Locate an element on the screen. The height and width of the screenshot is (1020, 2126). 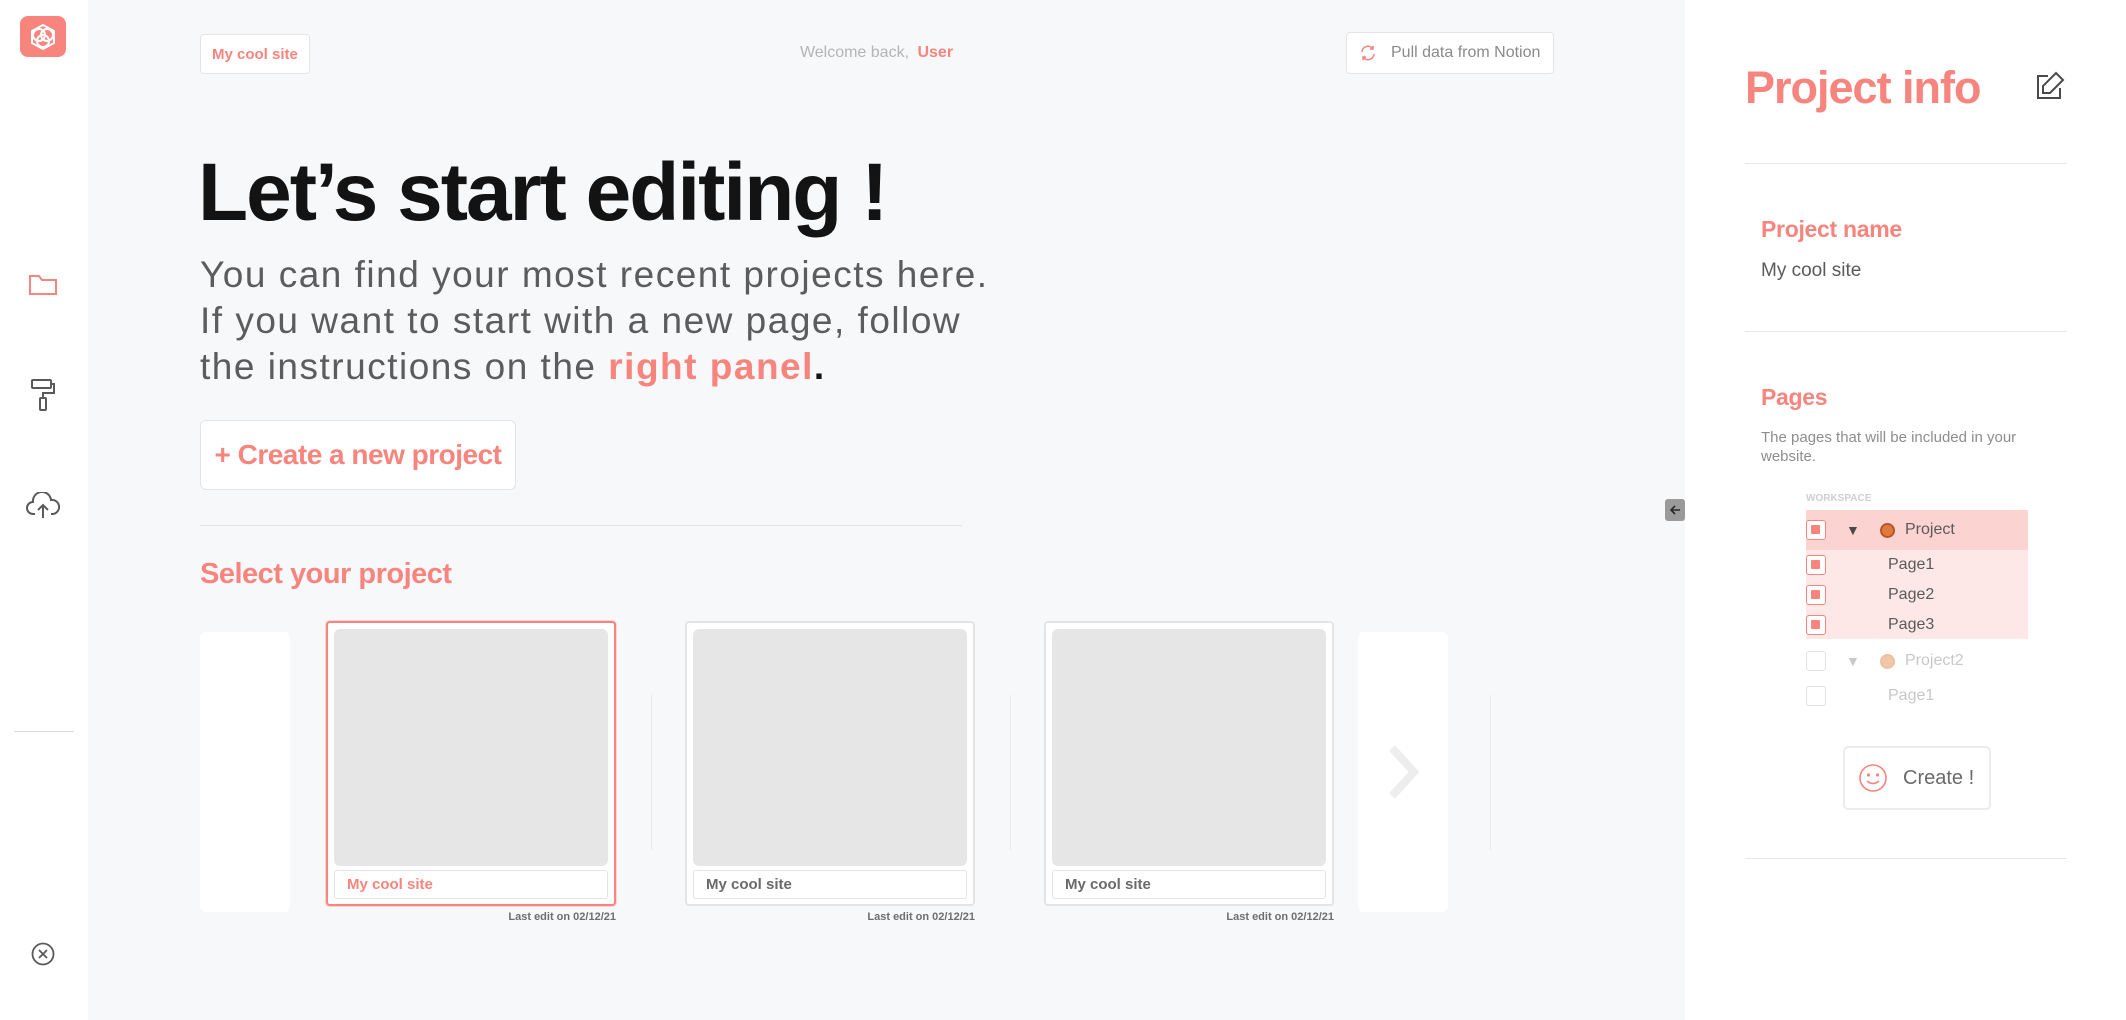
welcome-text: Welcome back, is located at coordinates (854, 52).